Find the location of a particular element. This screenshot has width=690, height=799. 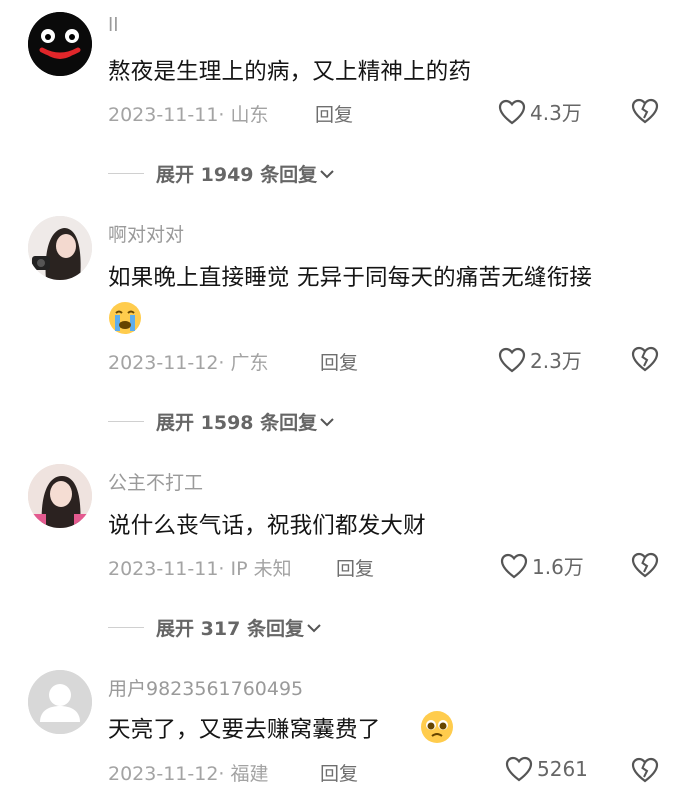

blob-face-icon is located at coordinates (60, 44).